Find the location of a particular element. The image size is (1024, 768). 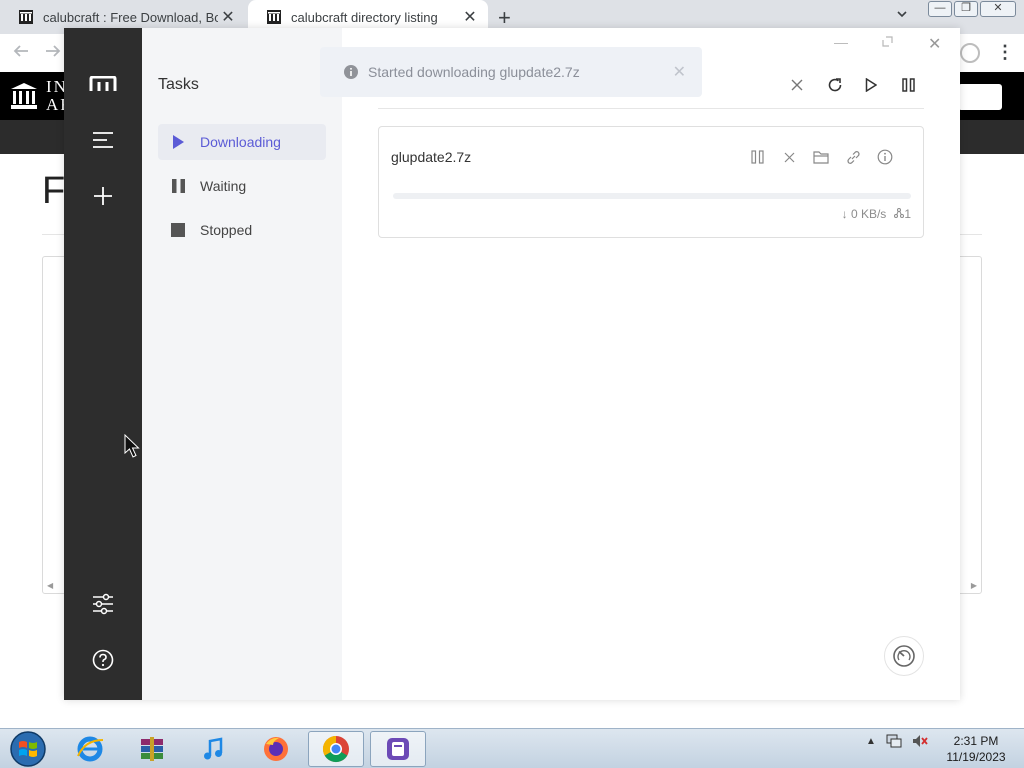

pause-all-icon is located at coordinates (908, 85).